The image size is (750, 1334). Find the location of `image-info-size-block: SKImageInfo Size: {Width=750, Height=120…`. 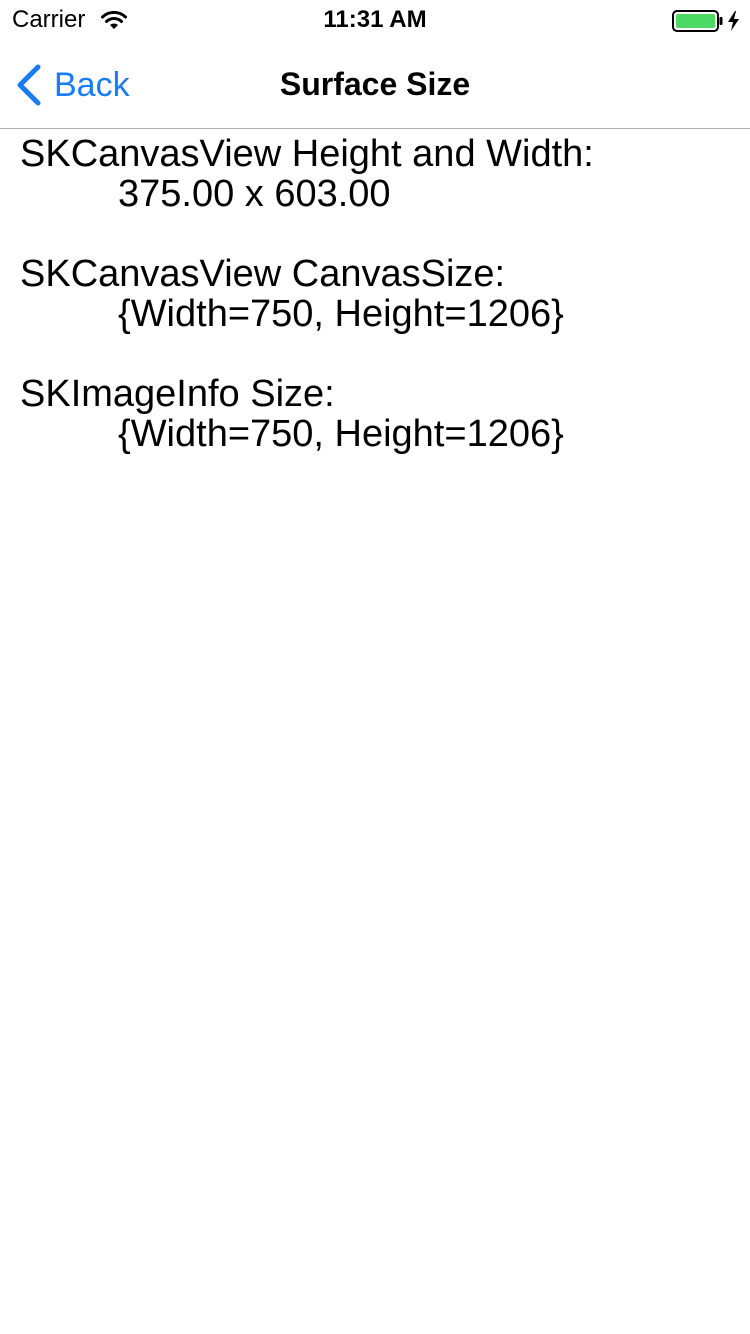

image-info-size-block: SKImageInfo Size: {Width=750, Height=120… is located at coordinates (375, 414).